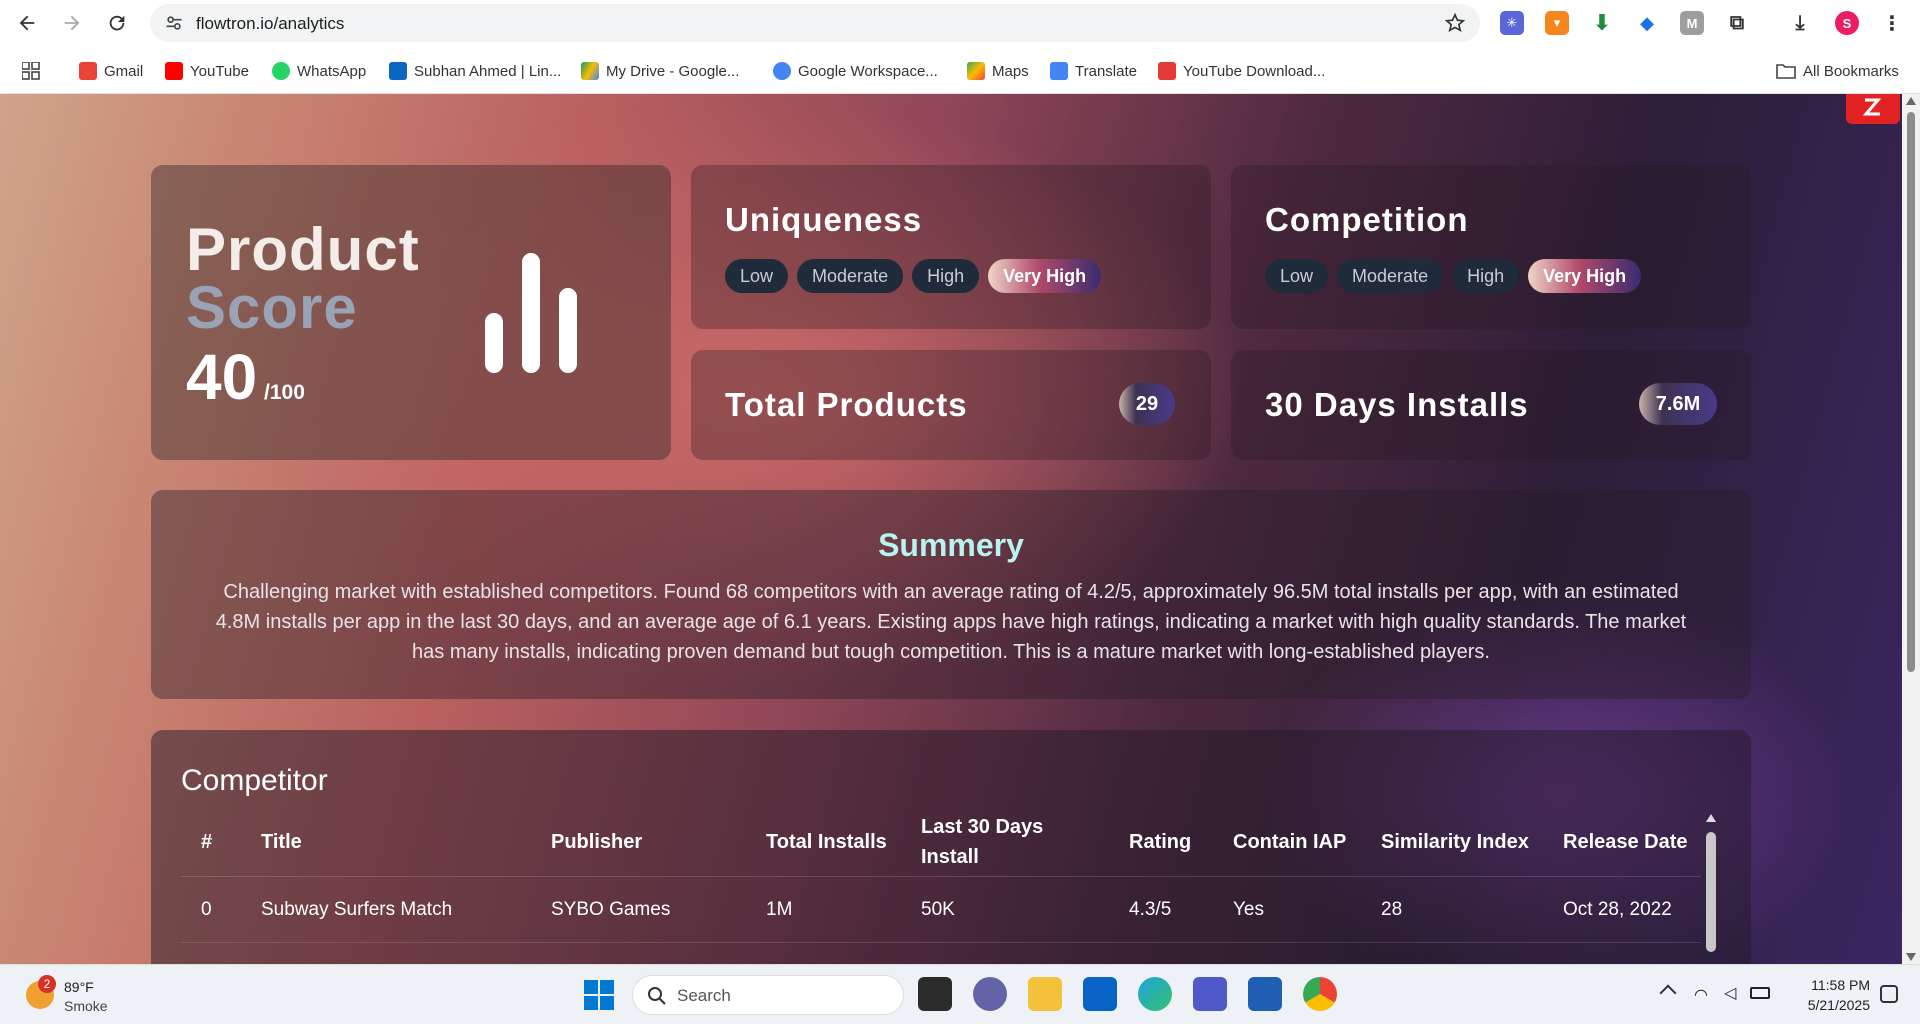  What do you see at coordinates (1786, 71) in the screenshot?
I see `folder-icon` at bounding box center [1786, 71].